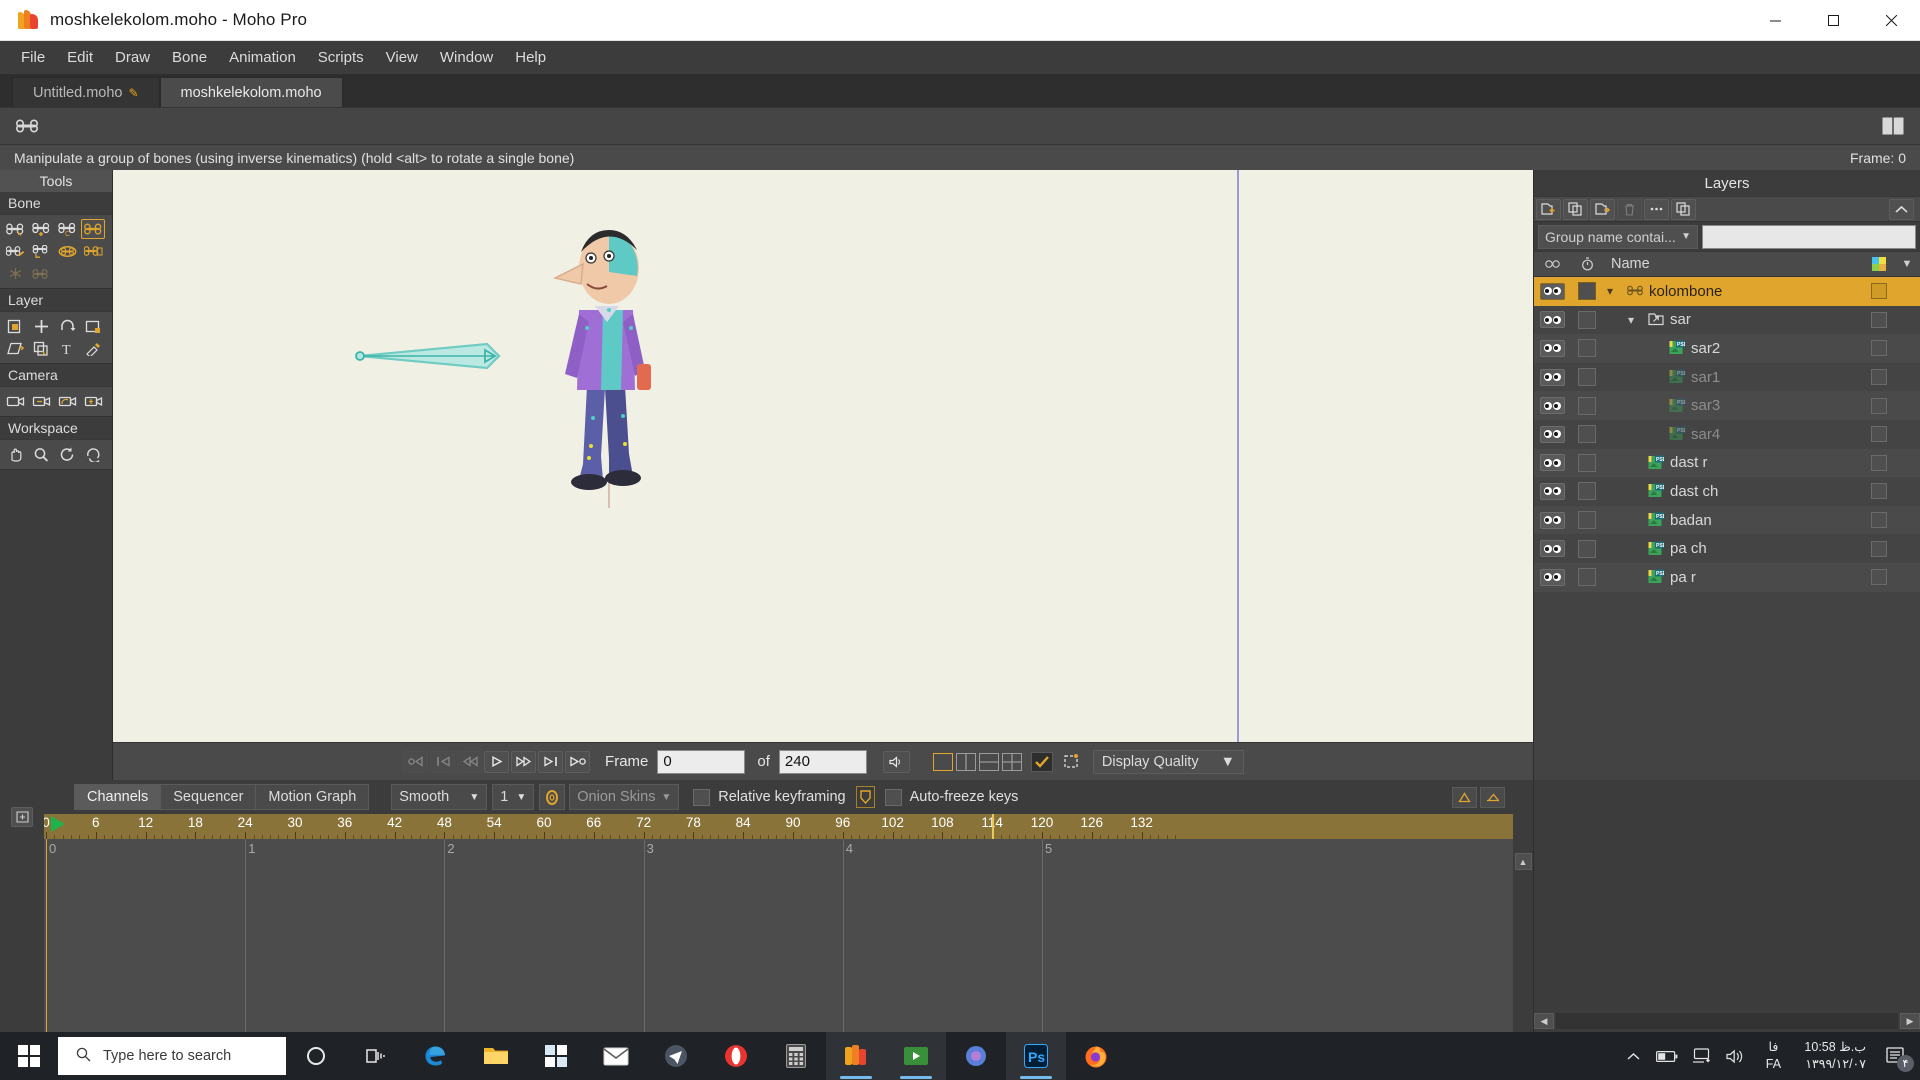 Image resolution: width=1920 pixels, height=1080 pixels. I want to click on microsoft-edge-icon, so click(436, 1056).